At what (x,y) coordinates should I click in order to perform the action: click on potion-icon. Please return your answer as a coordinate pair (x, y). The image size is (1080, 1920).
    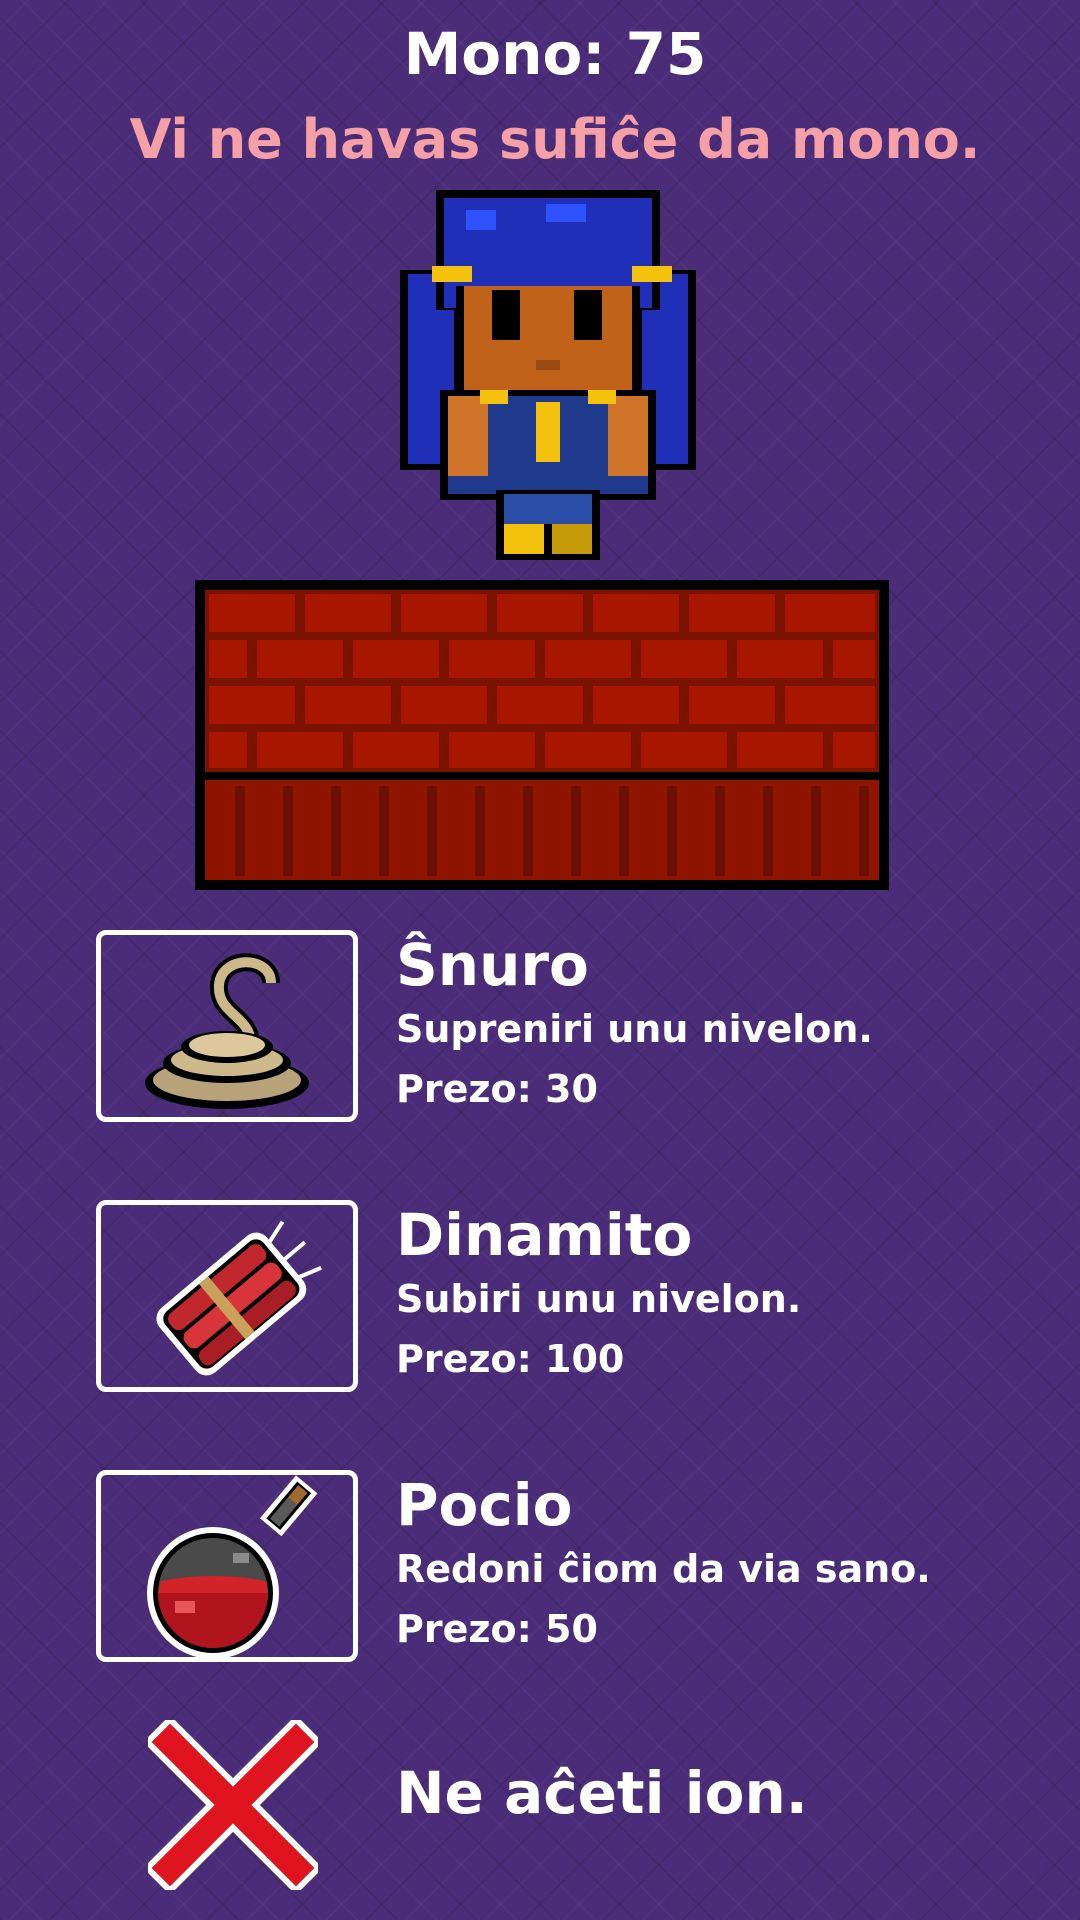
    Looking at the image, I should click on (232, 1566).